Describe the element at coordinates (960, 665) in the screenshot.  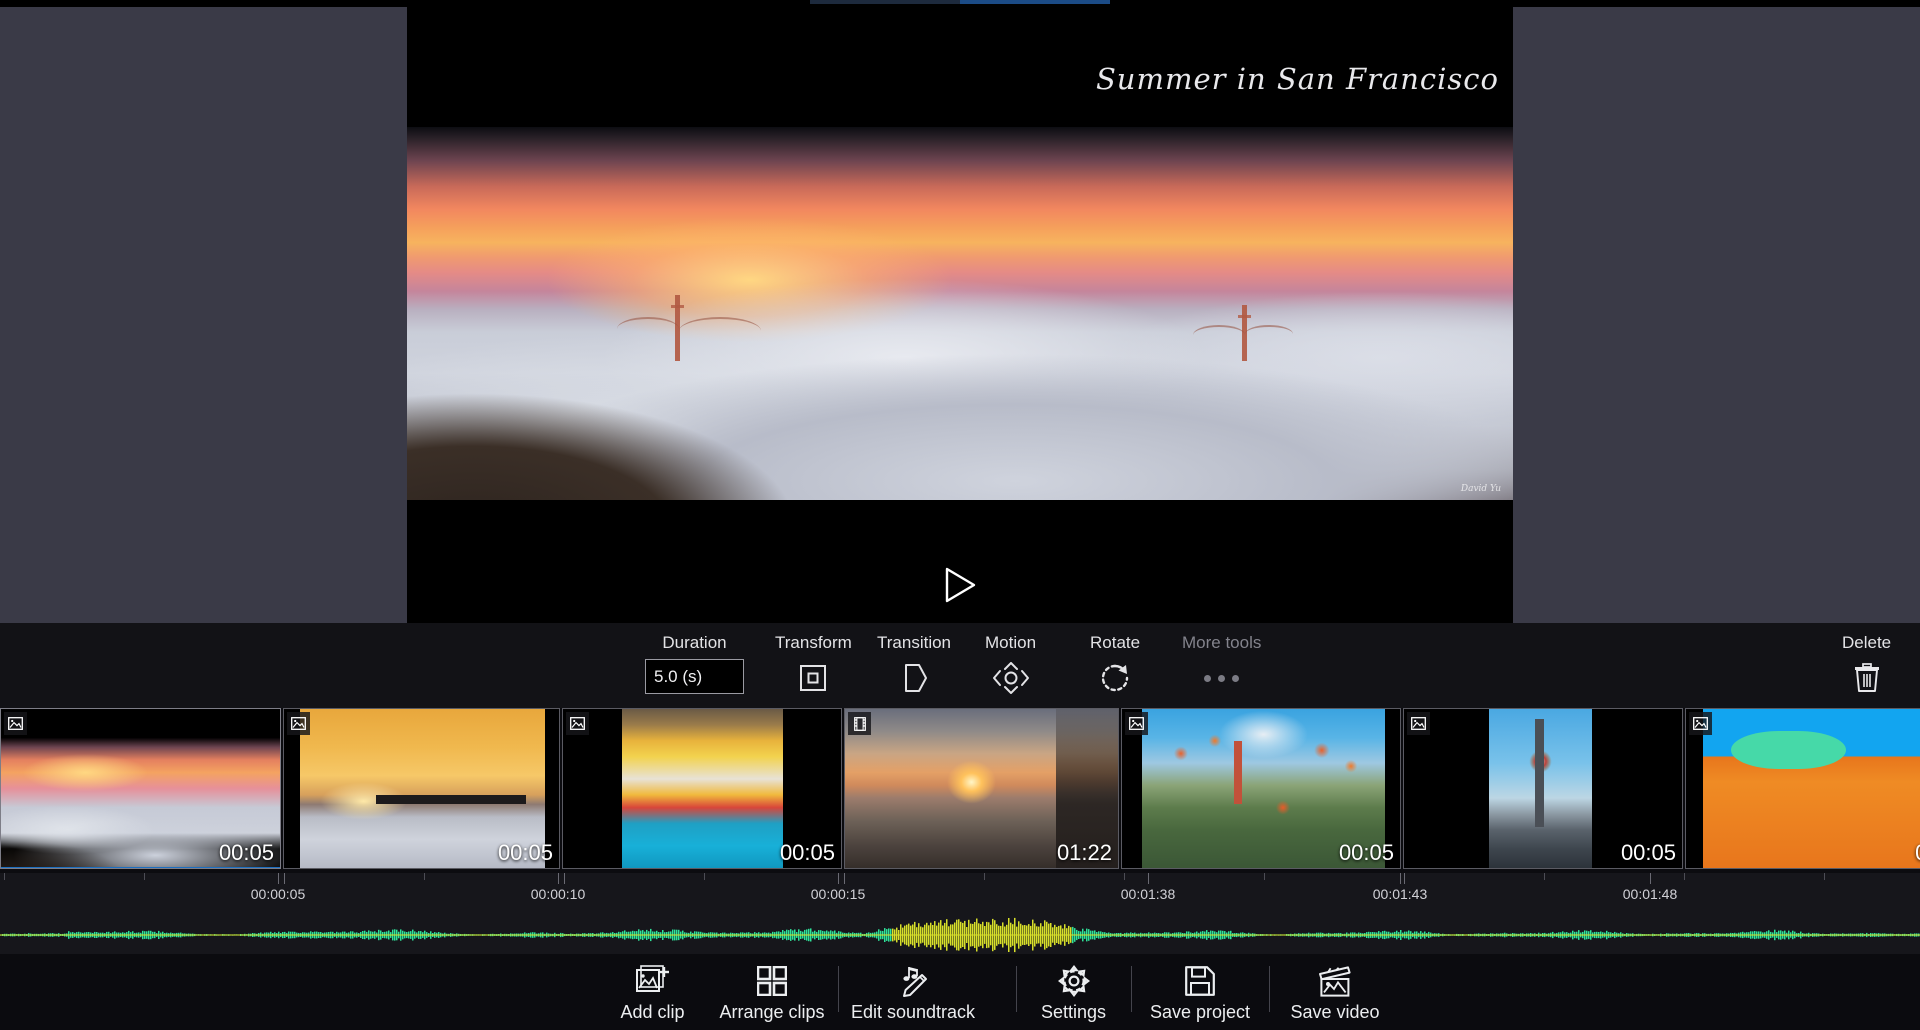
I see `clip-tools-toolbar: Duration Transform Transition Moti` at that location.